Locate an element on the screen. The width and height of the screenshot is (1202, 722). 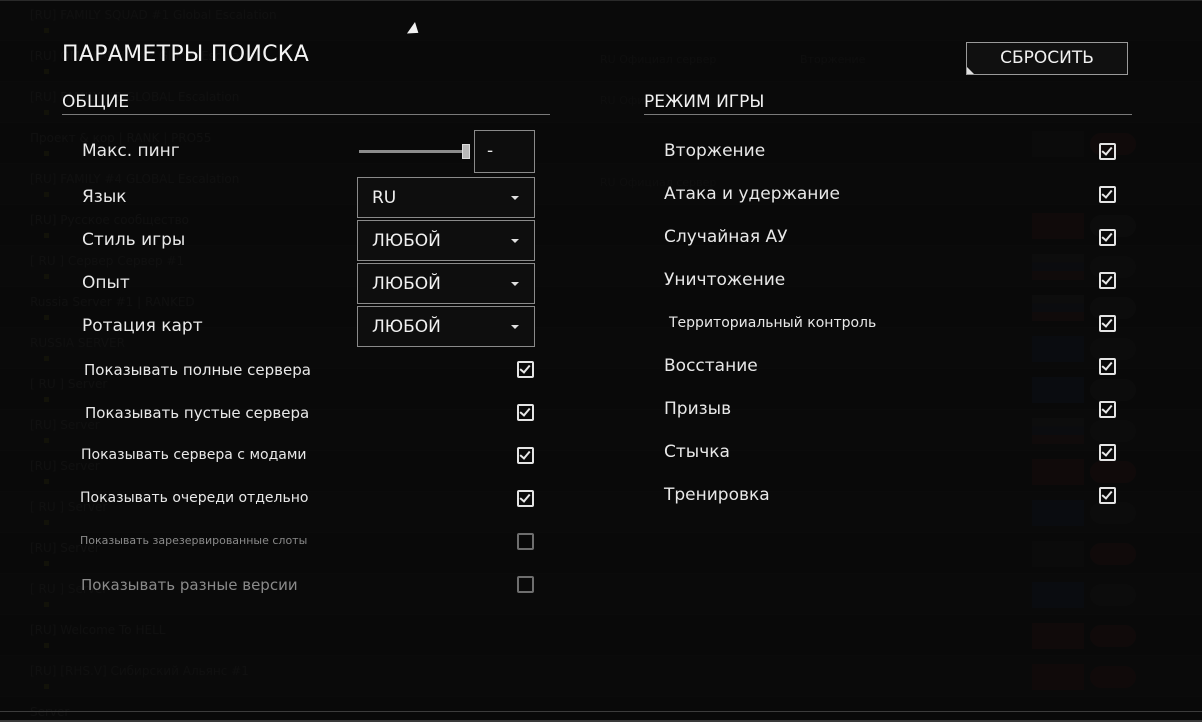
reset-button: СБРОСИТЬ is located at coordinates (1047, 58).